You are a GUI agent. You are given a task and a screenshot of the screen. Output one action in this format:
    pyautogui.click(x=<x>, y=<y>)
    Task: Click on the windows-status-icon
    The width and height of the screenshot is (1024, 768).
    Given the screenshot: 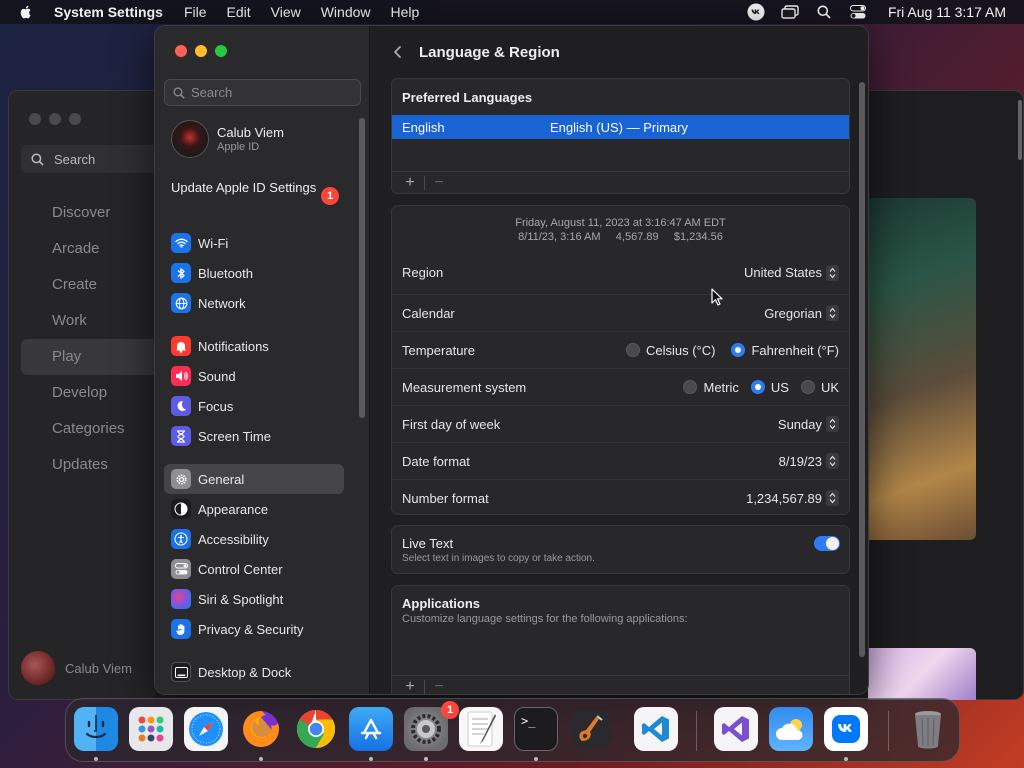 What is the action you would take?
    pyautogui.click(x=790, y=12)
    